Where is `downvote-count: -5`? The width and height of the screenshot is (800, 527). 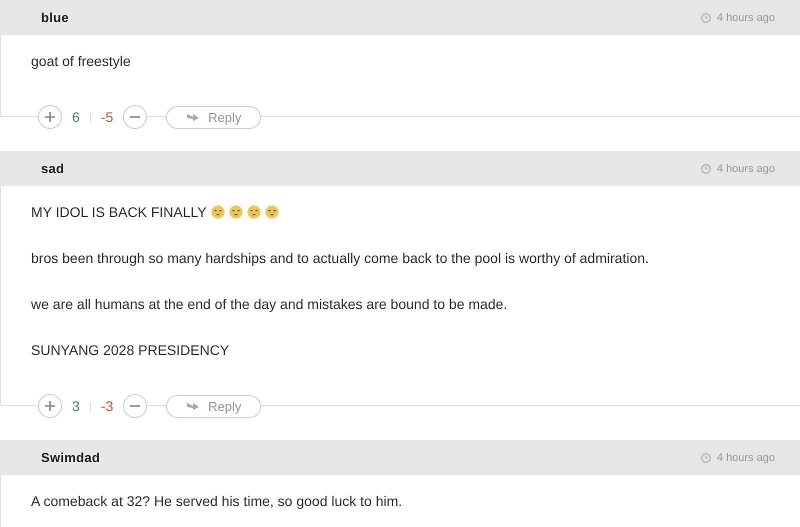
downvote-count: -5 is located at coordinates (107, 117).